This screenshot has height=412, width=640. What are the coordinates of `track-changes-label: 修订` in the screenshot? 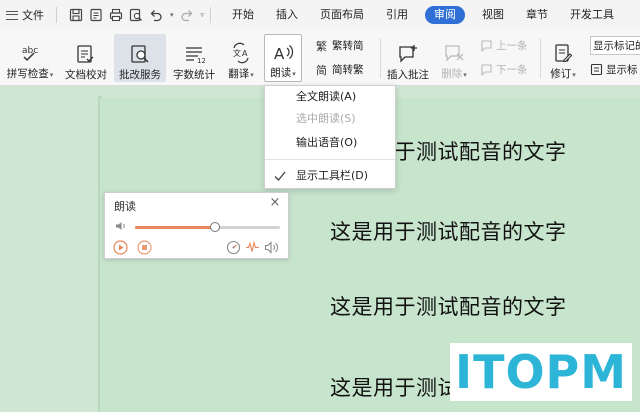 It's located at (561, 74).